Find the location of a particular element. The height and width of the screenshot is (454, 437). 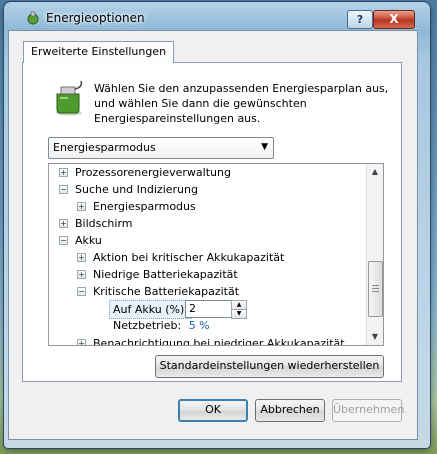

tab-advanced-settings: Erweiterte Einstellungen is located at coordinates (99, 52).